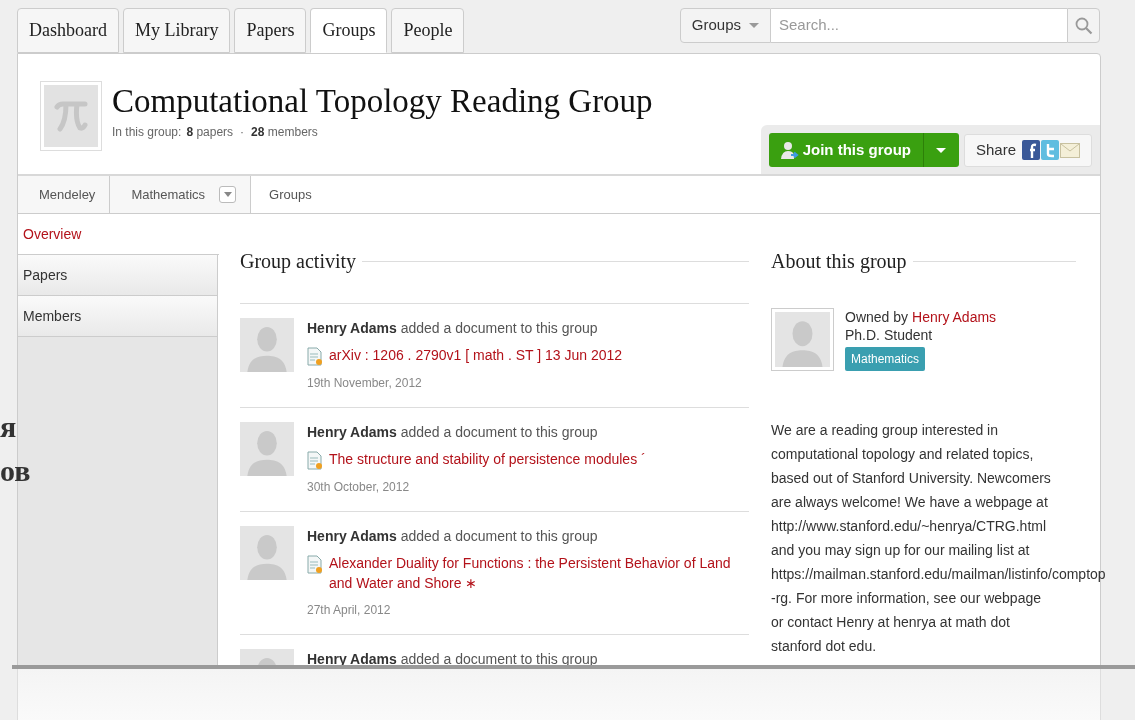  What do you see at coordinates (789, 150) in the screenshot?
I see `add-user-icon` at bounding box center [789, 150].